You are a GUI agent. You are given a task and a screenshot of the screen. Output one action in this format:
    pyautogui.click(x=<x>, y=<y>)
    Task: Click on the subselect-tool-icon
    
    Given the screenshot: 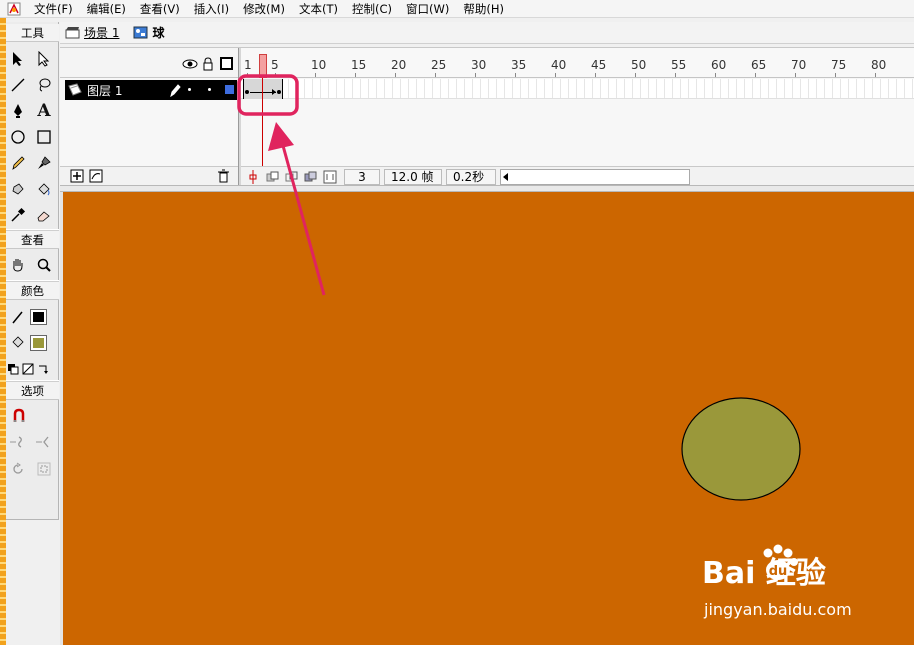 What is the action you would take?
    pyautogui.click(x=44, y=59)
    